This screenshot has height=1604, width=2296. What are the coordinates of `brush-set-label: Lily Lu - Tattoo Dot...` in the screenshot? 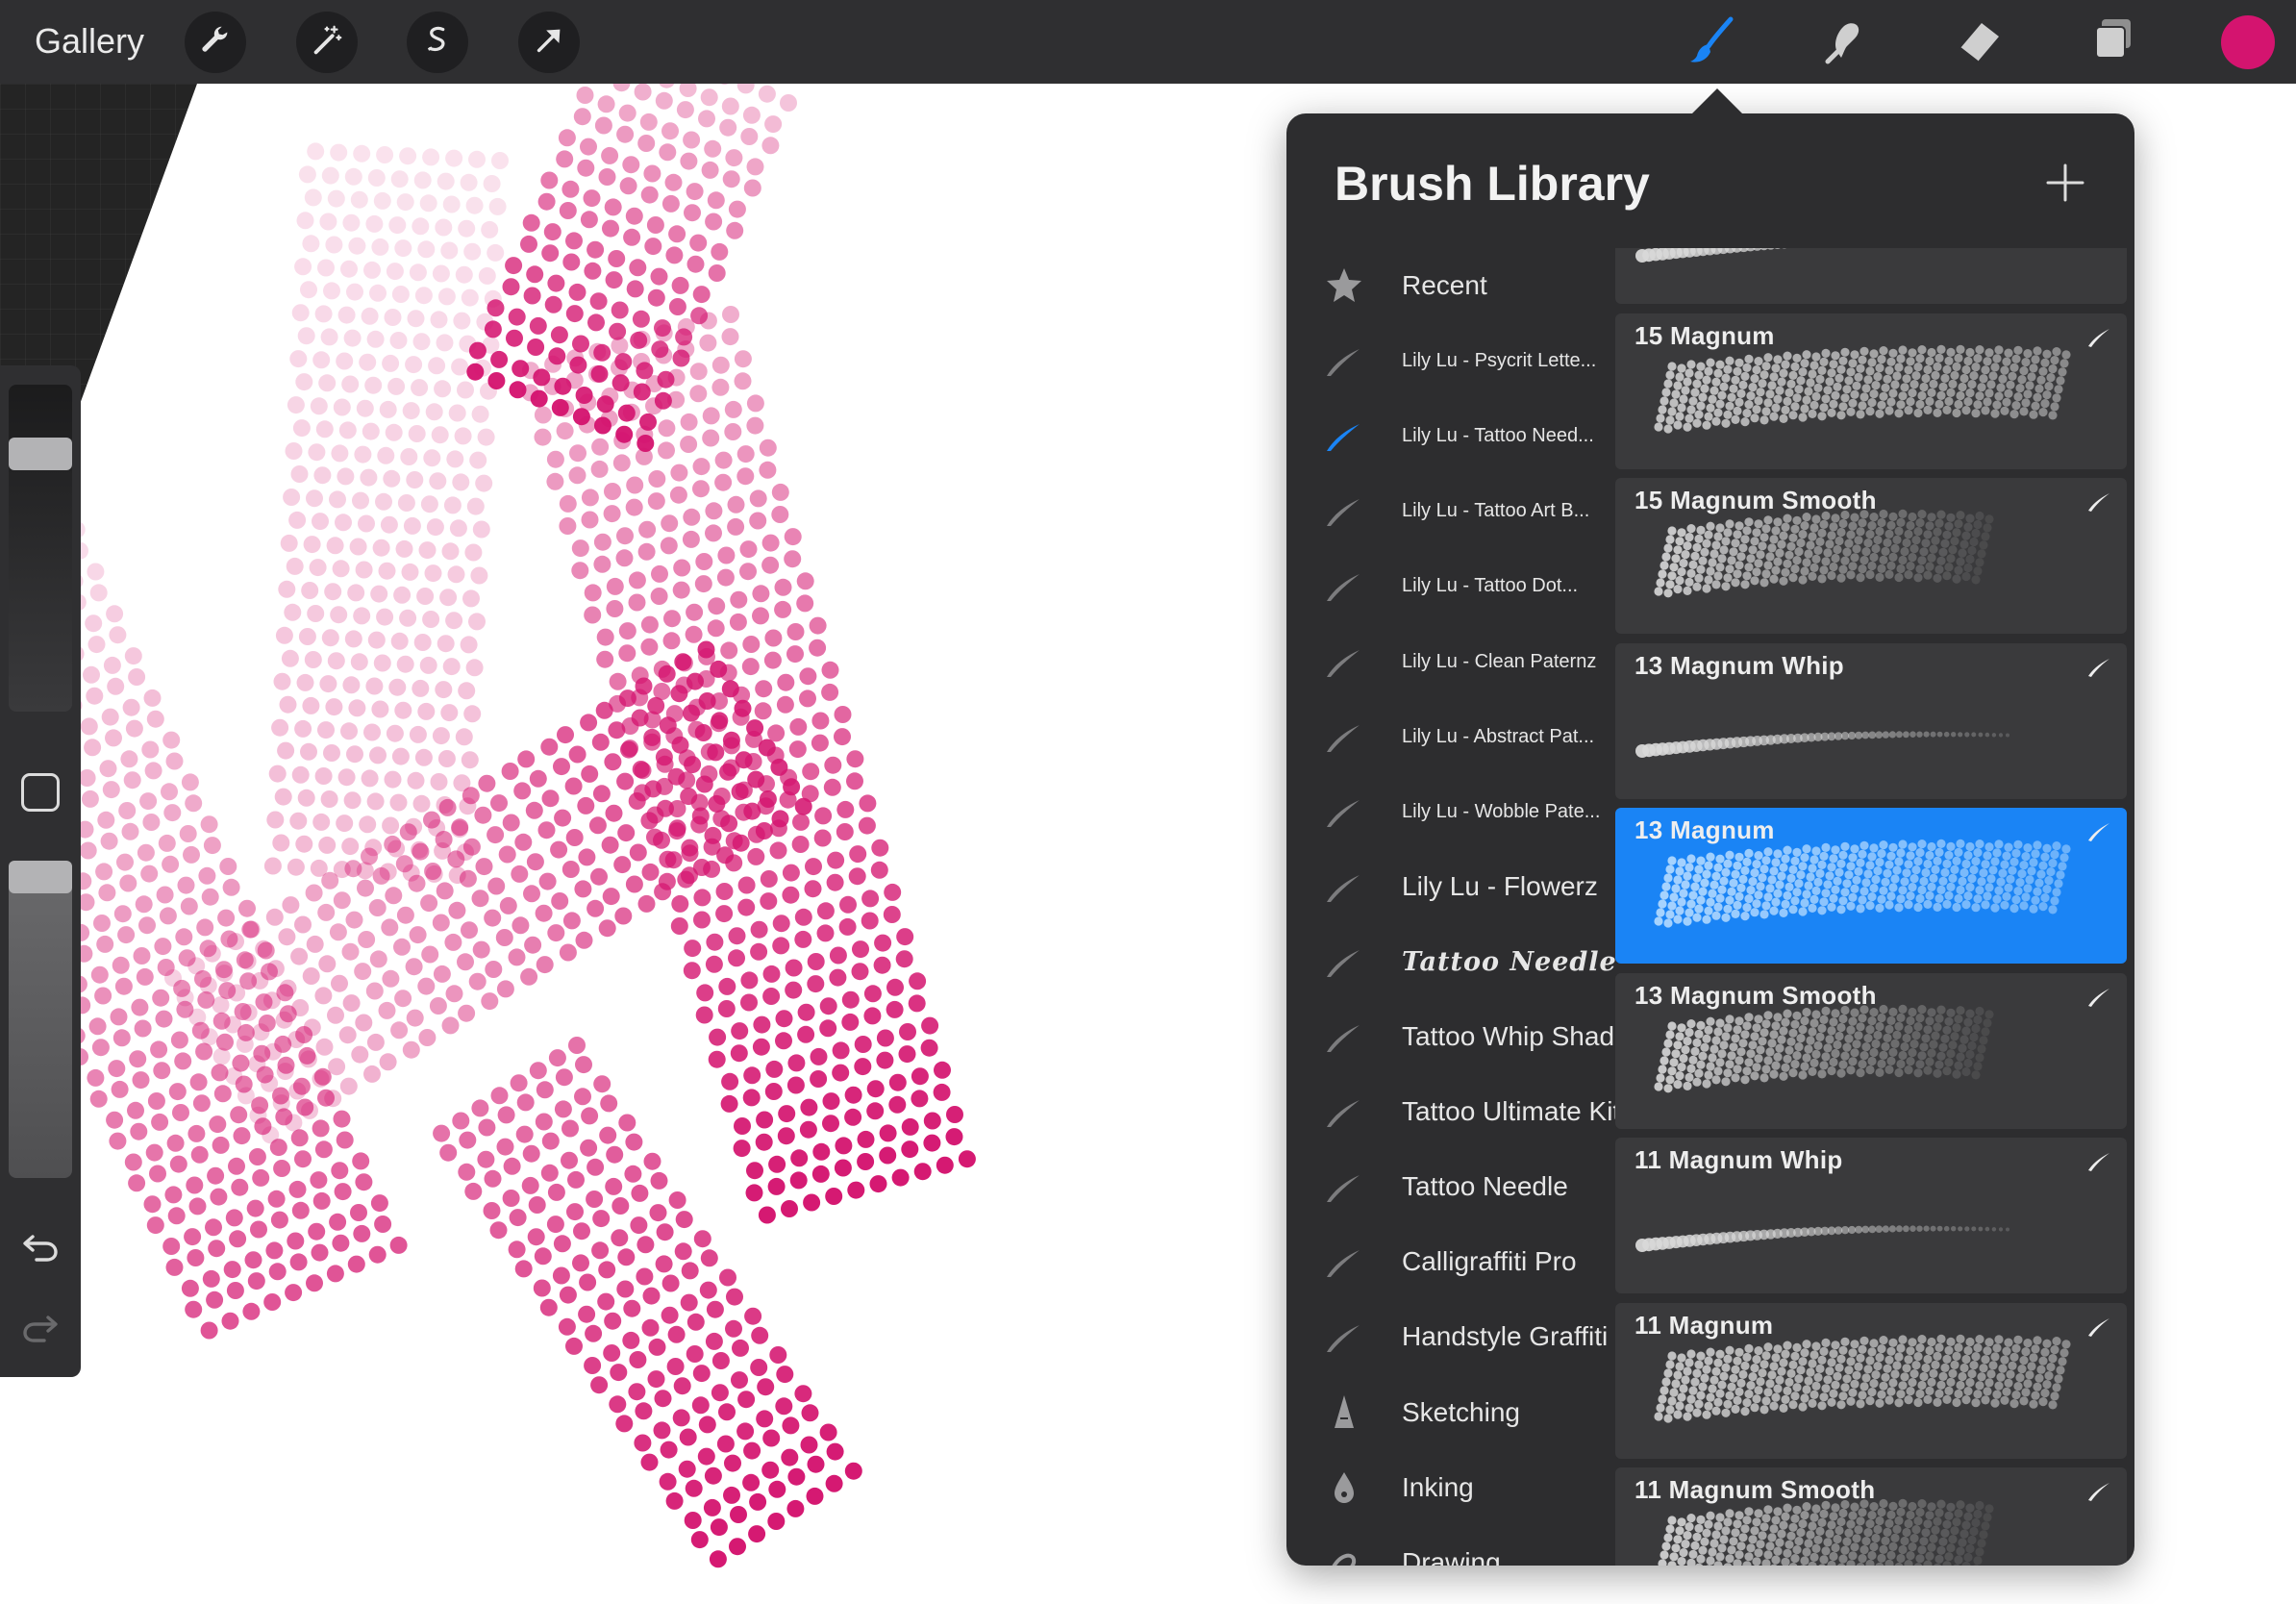 It's located at (1490, 585).